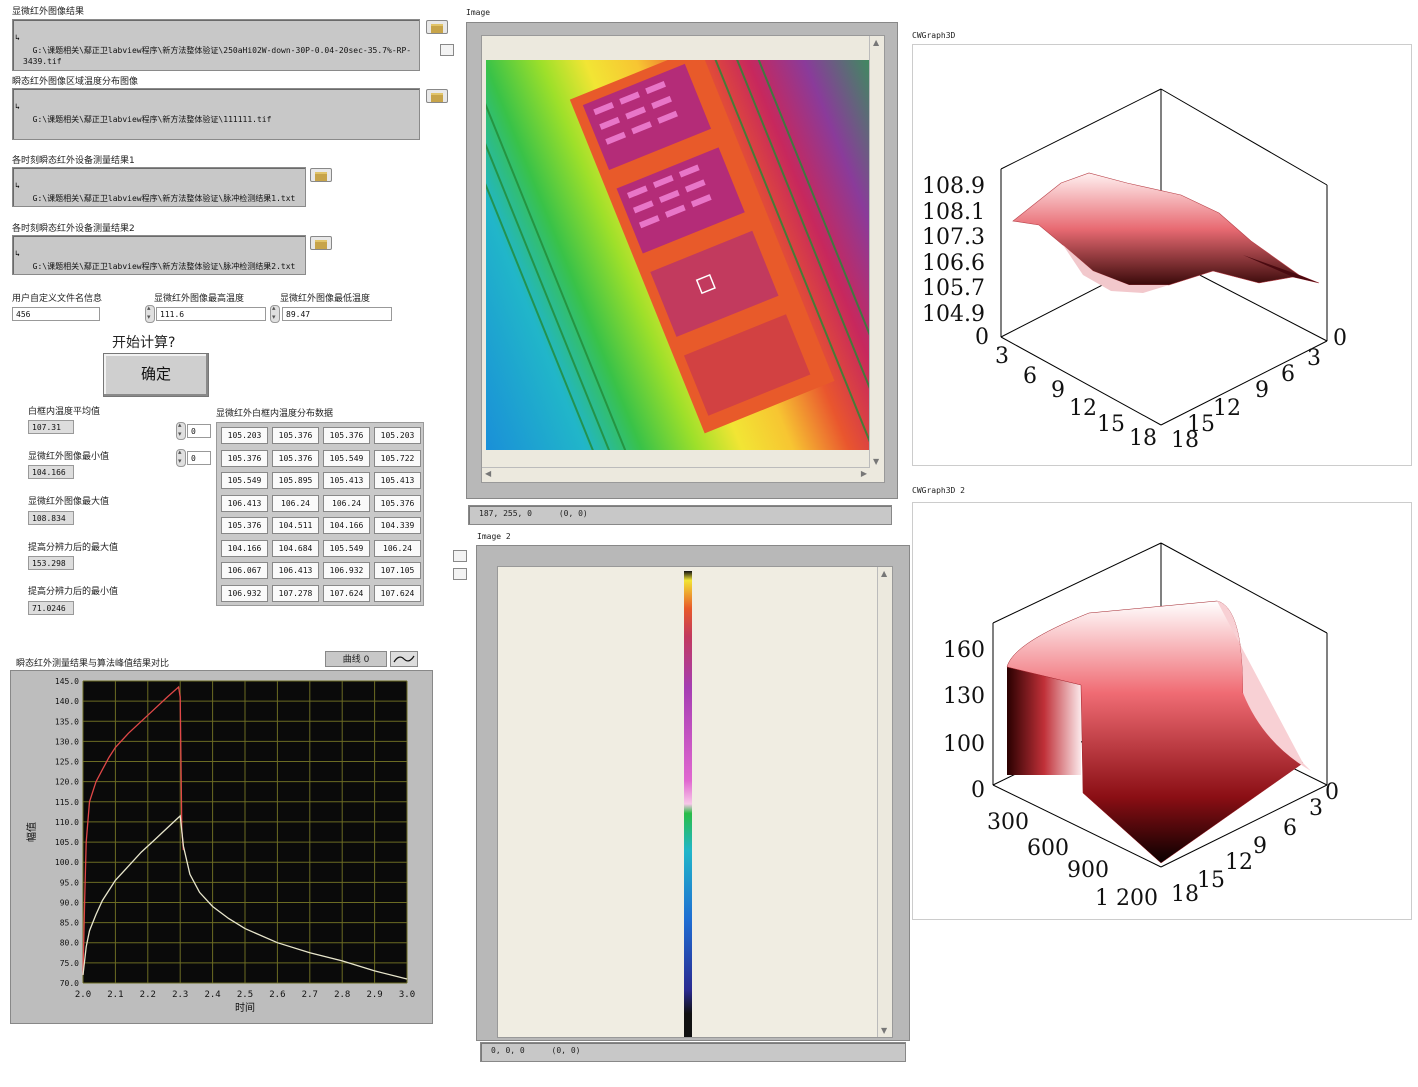 This screenshot has width=1418, height=1087. What do you see at coordinates (156, 375) in the screenshot?
I see `confirm-button: 确定` at bounding box center [156, 375].